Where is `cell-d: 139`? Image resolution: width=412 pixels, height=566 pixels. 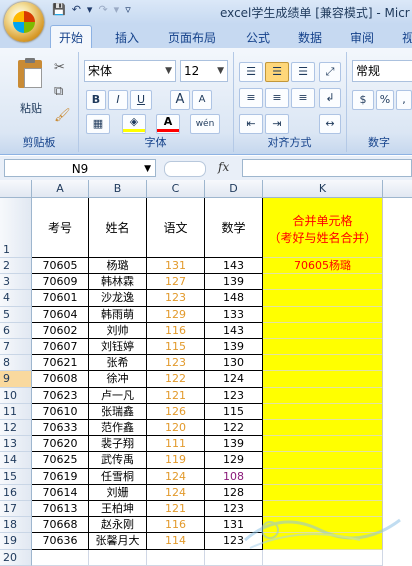 cell-d: 139 is located at coordinates (234, 282).